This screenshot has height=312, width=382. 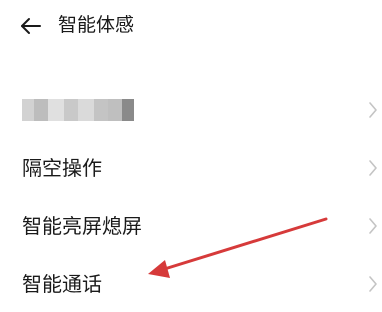 I want to click on page-title: 智能体感, so click(x=96, y=25).